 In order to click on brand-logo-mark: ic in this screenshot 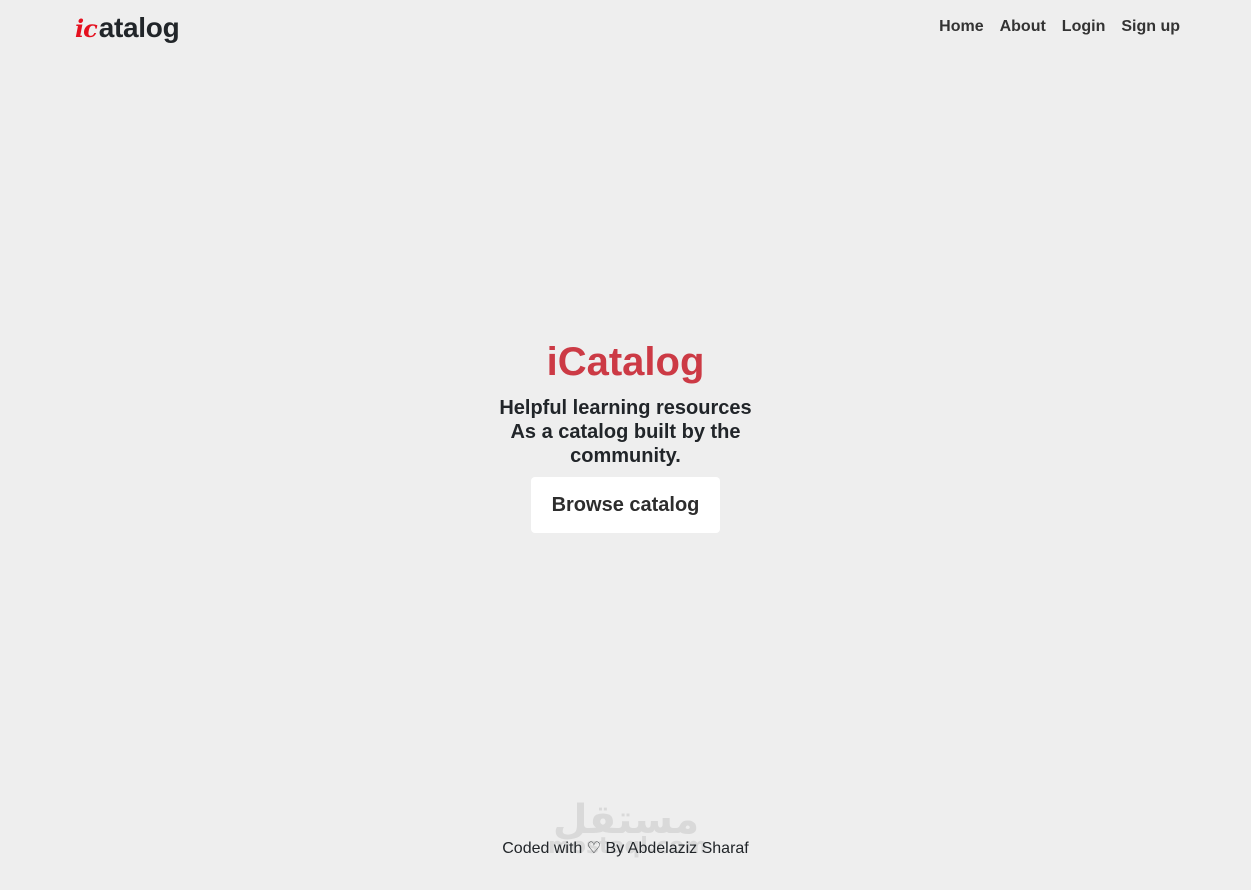, I will do `click(86, 28)`.